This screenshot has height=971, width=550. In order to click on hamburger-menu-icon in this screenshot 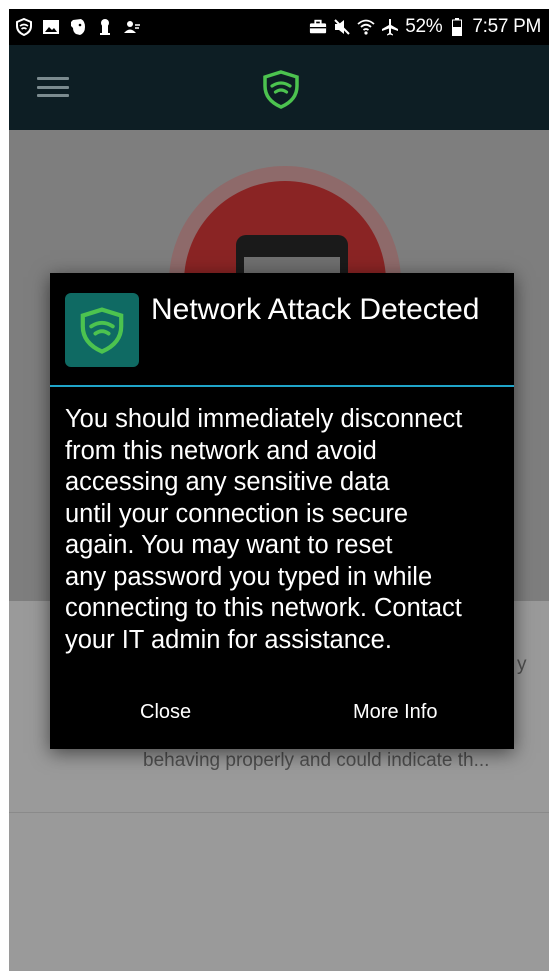, I will do `click(53, 87)`.